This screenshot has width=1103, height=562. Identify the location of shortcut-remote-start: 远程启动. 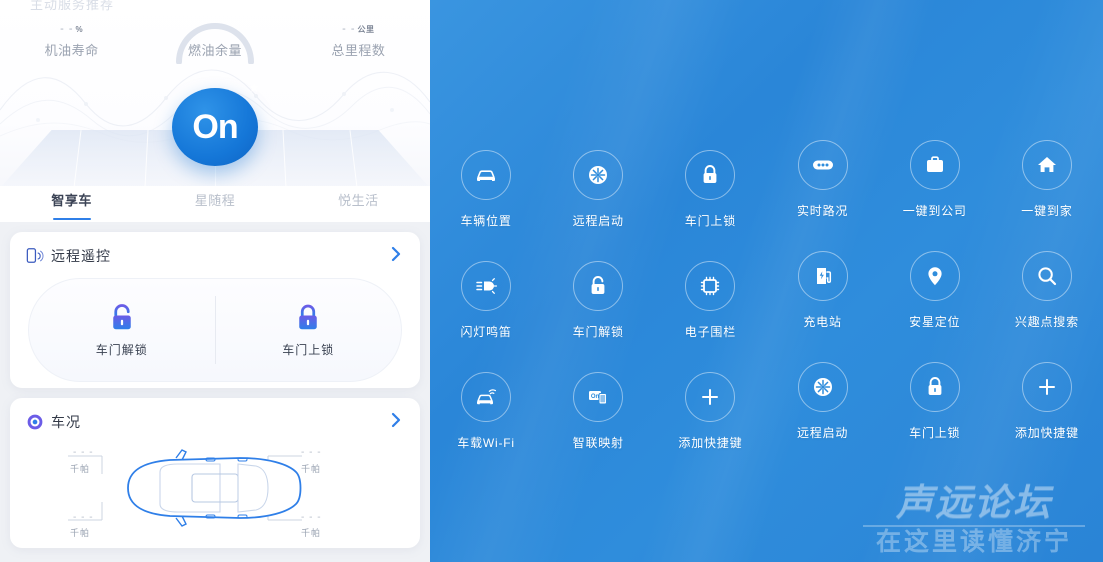
(598, 189).